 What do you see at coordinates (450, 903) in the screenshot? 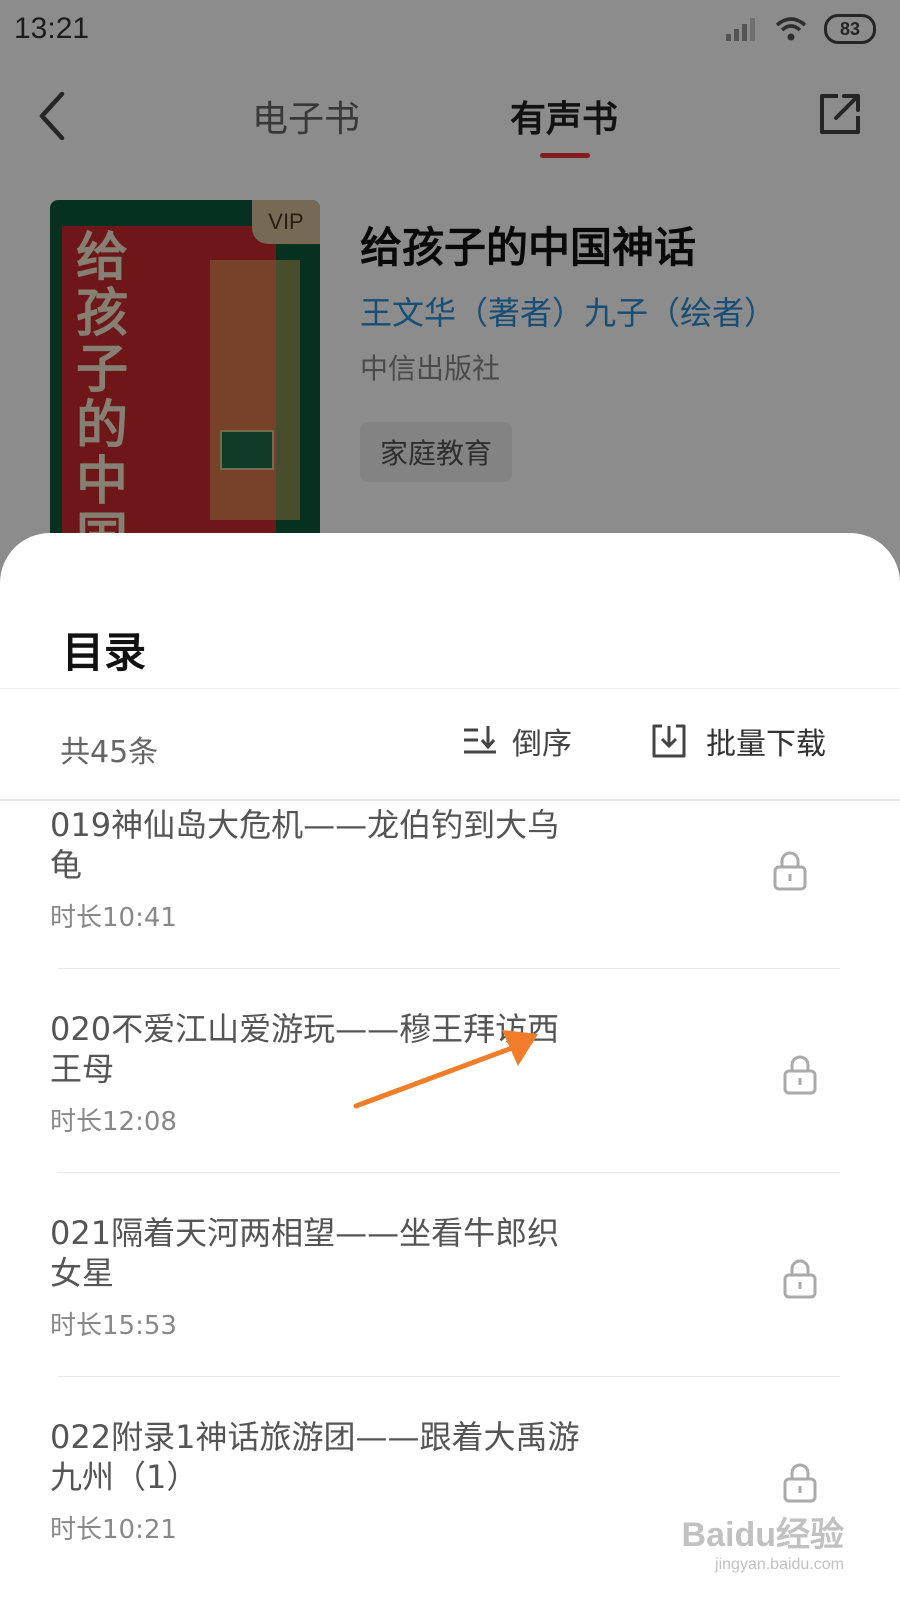
I see `chapter-item: 019神仙岛大危机——龙伯钓到大乌龟 时长10:41` at bounding box center [450, 903].